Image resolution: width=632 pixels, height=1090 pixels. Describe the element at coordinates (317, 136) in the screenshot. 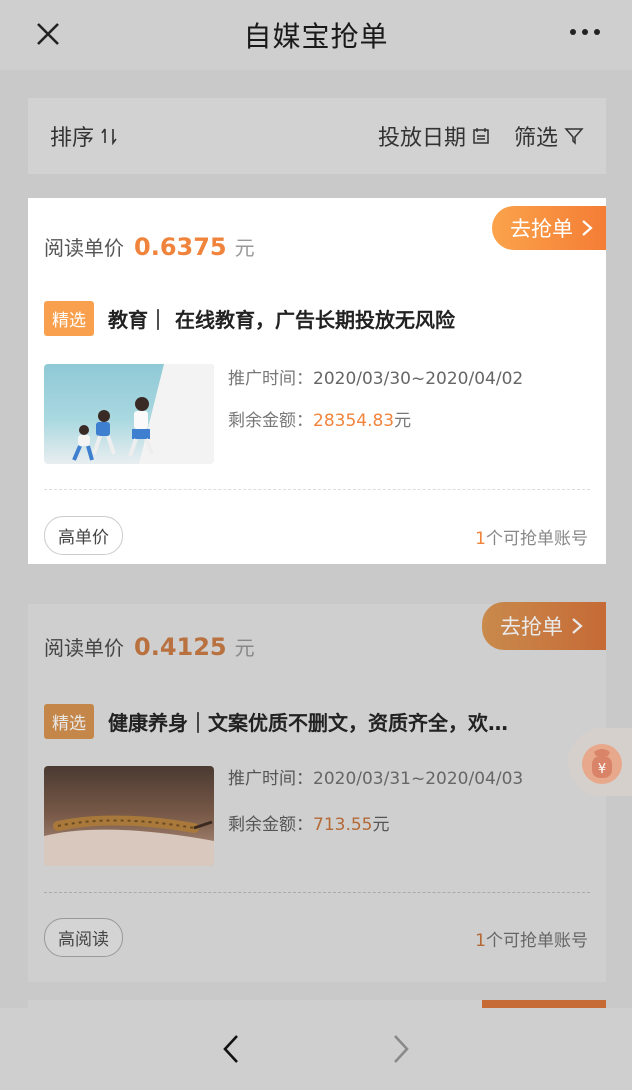

I see `filter-bar: 排序 投放日期 筛选` at that location.